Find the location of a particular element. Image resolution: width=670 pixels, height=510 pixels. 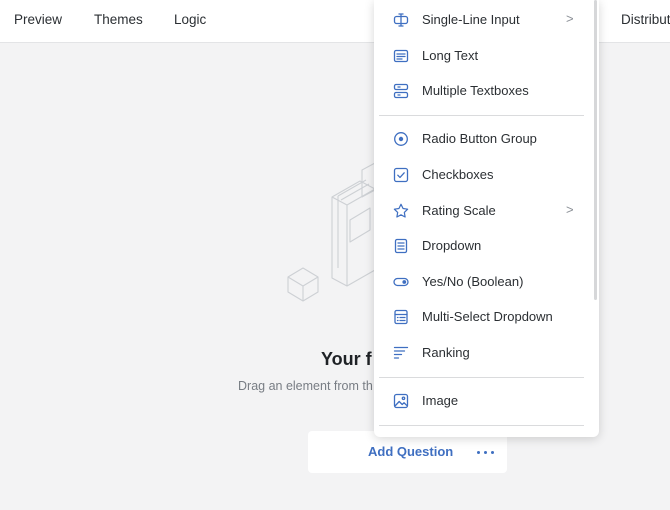

add-question-button: Add Question is located at coordinates (410, 451).